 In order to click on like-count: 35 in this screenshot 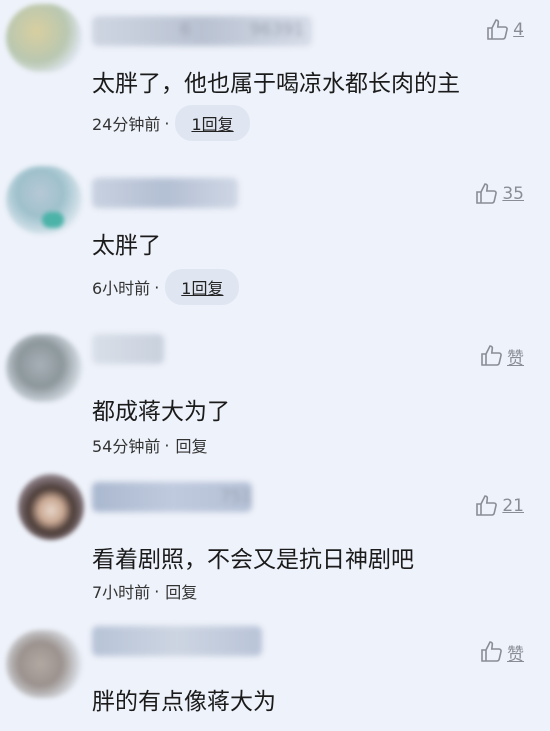, I will do `click(513, 194)`.